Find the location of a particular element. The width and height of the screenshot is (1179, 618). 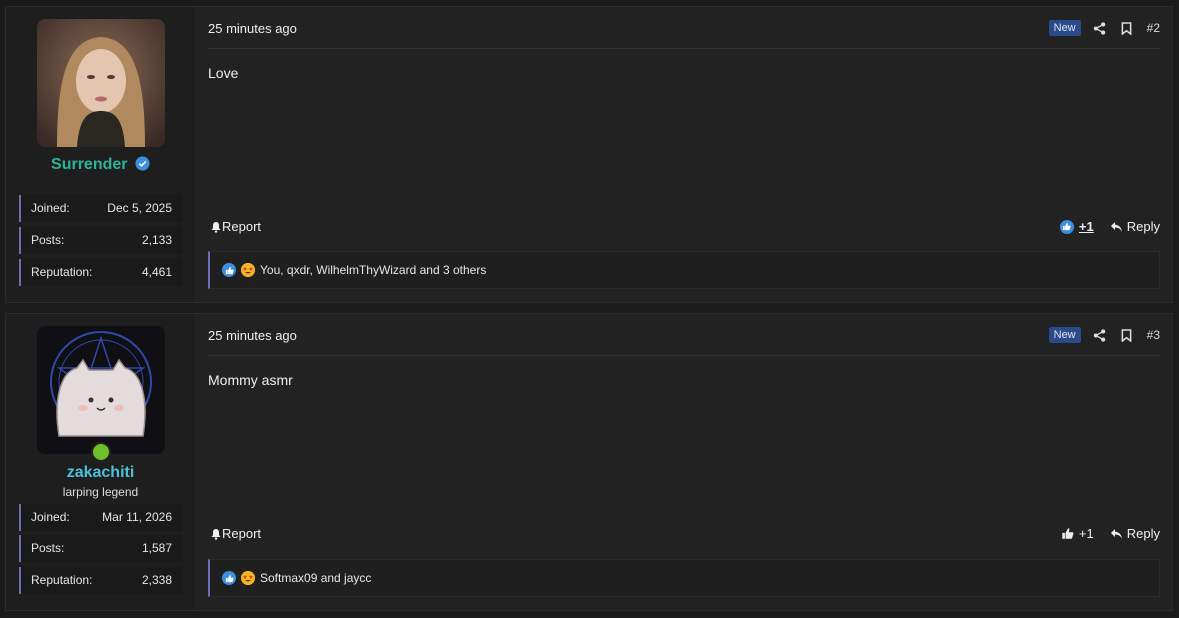

reactions-bar: You, qxdr, WilhelmThyWizard and 3 others is located at coordinates (684, 270).